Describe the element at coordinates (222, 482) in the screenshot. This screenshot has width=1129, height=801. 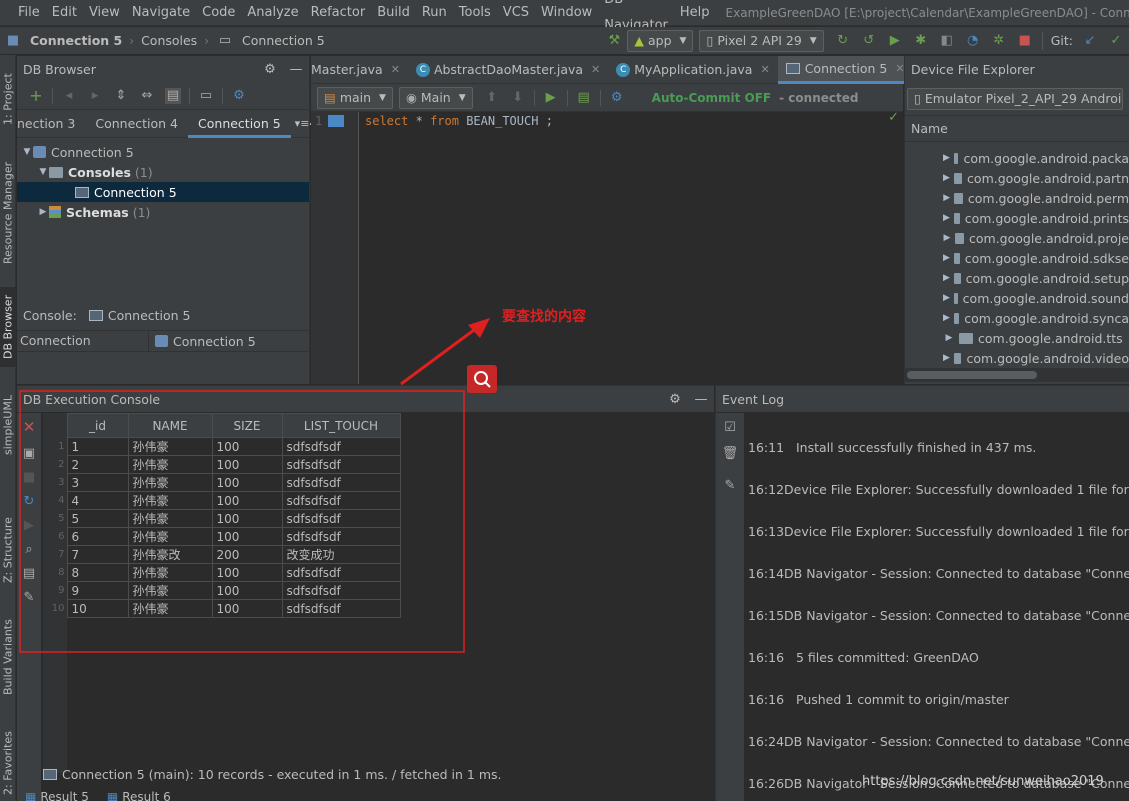
I see `table-row: 3 3 孙伟豪 100 sdfsdfsdf` at that location.